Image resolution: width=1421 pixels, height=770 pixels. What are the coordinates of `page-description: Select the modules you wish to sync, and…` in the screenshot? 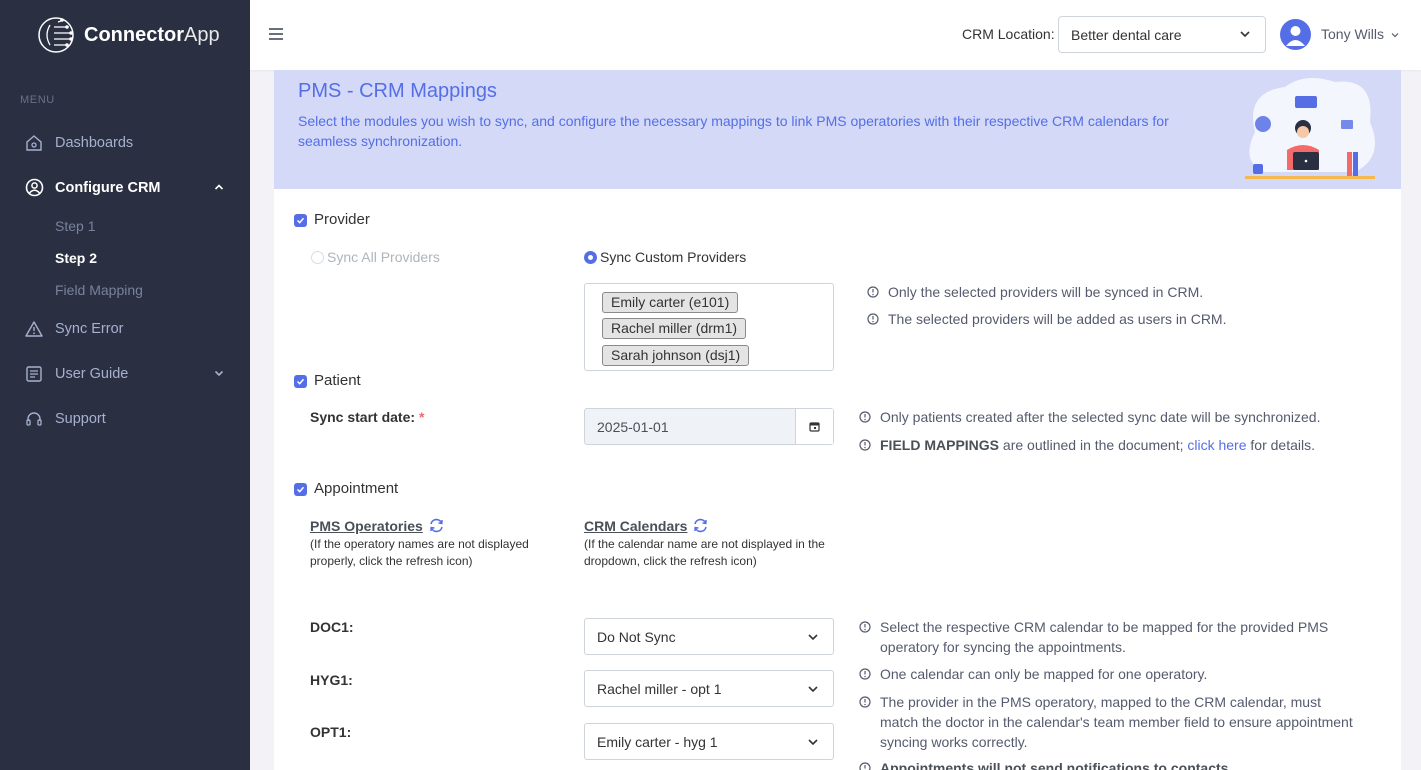 It's located at (733, 131).